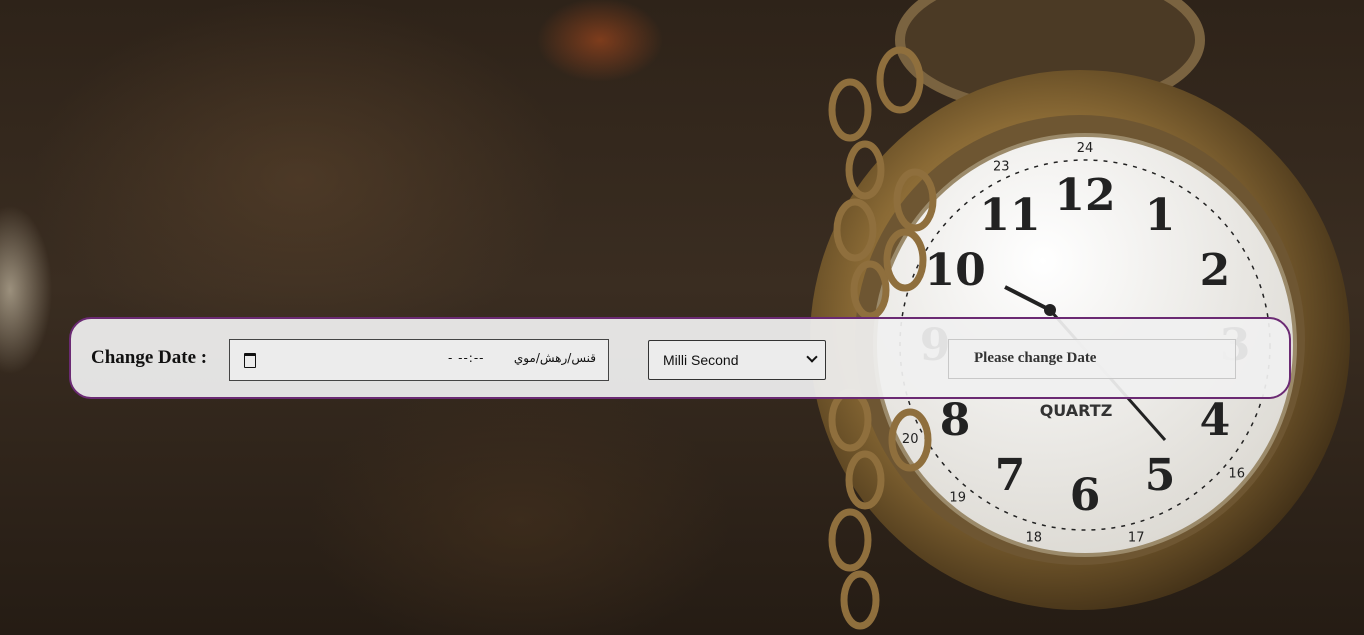  Describe the element at coordinates (1009, 215) in the screenshot. I see `watch-hour-numeral: 11` at that location.